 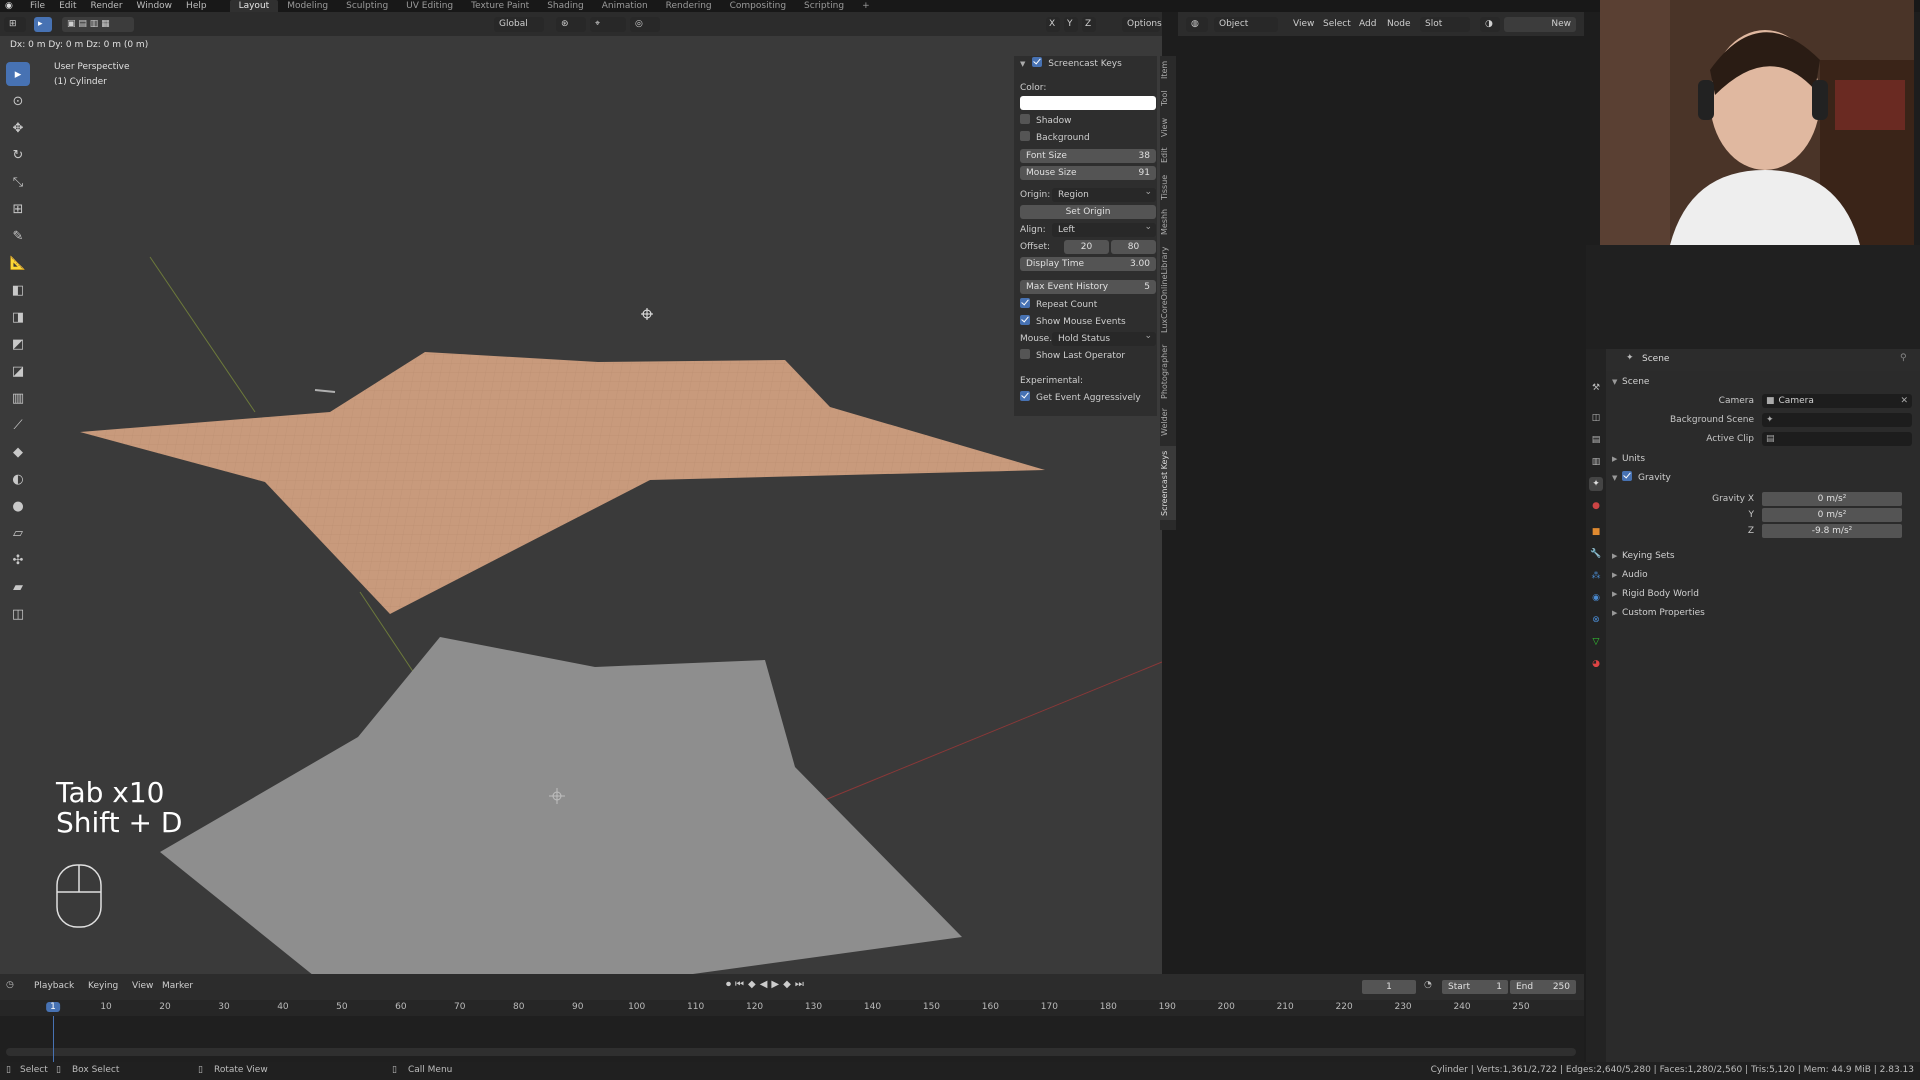 I want to click on menu-keying: Keying, so click(x=103, y=986).